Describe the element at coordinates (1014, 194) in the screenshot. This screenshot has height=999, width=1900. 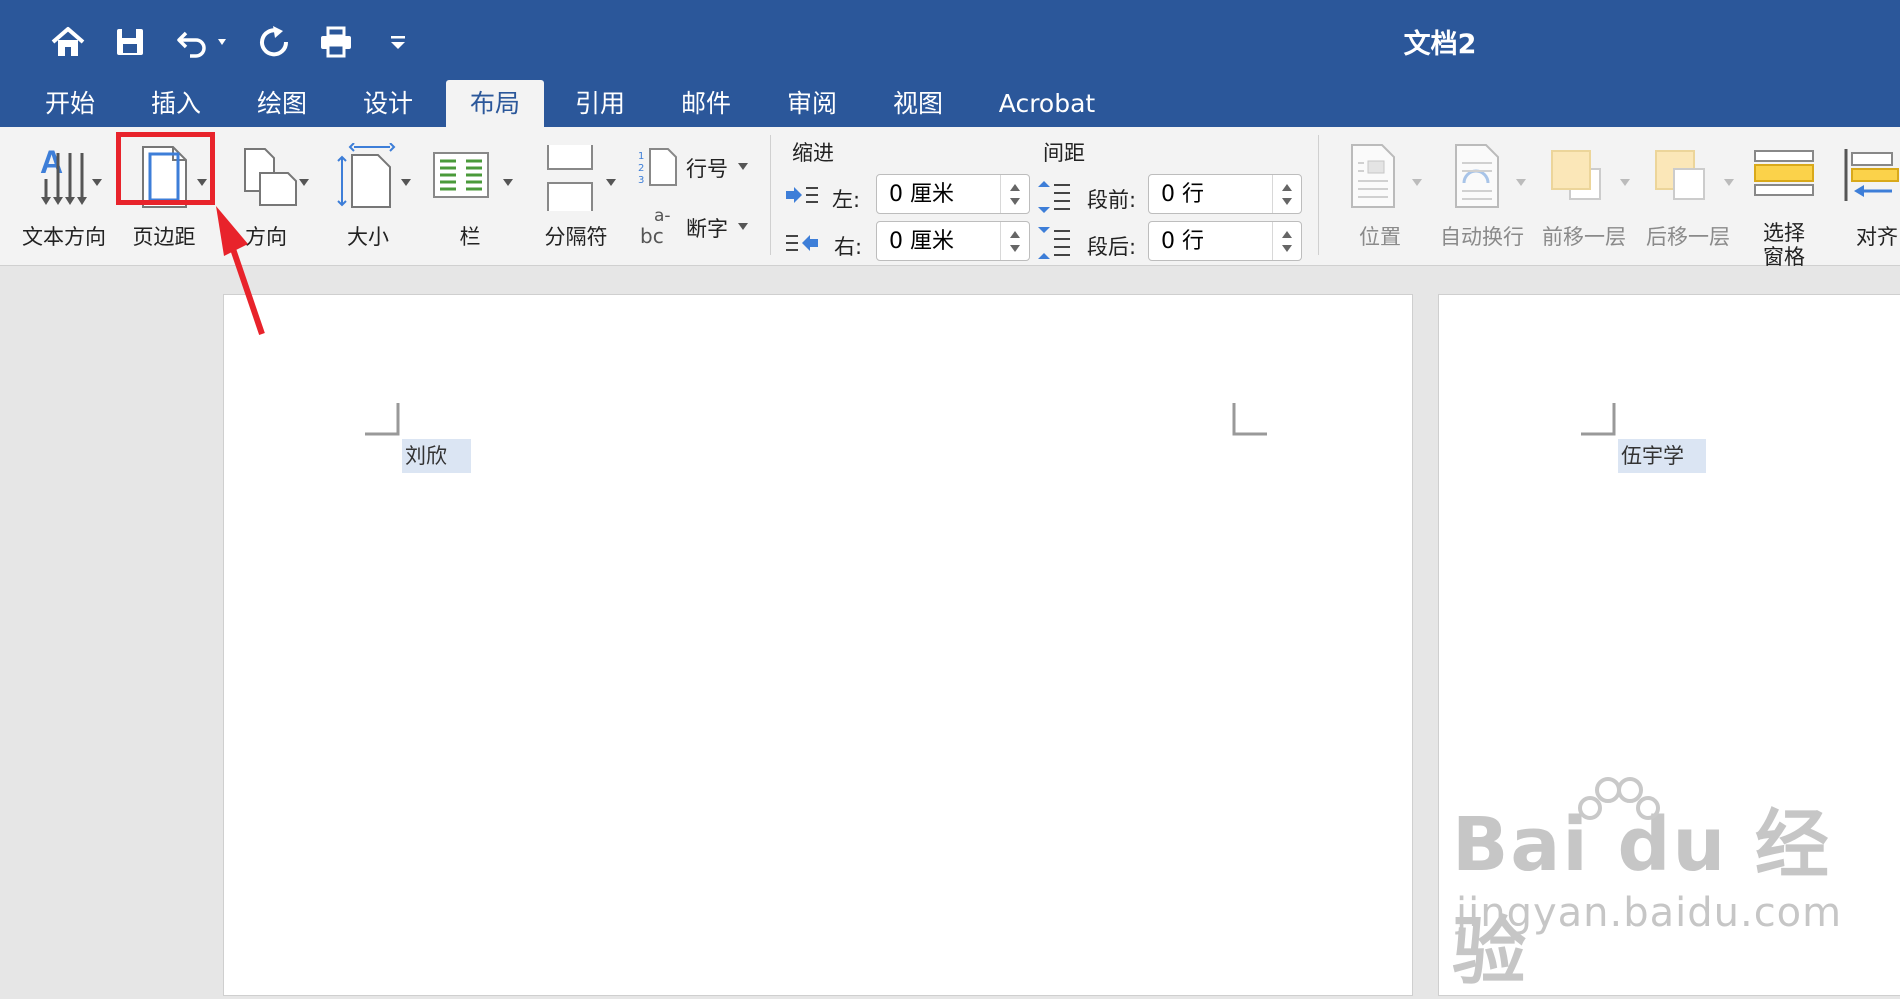
I see `indent-left-stepper` at that location.